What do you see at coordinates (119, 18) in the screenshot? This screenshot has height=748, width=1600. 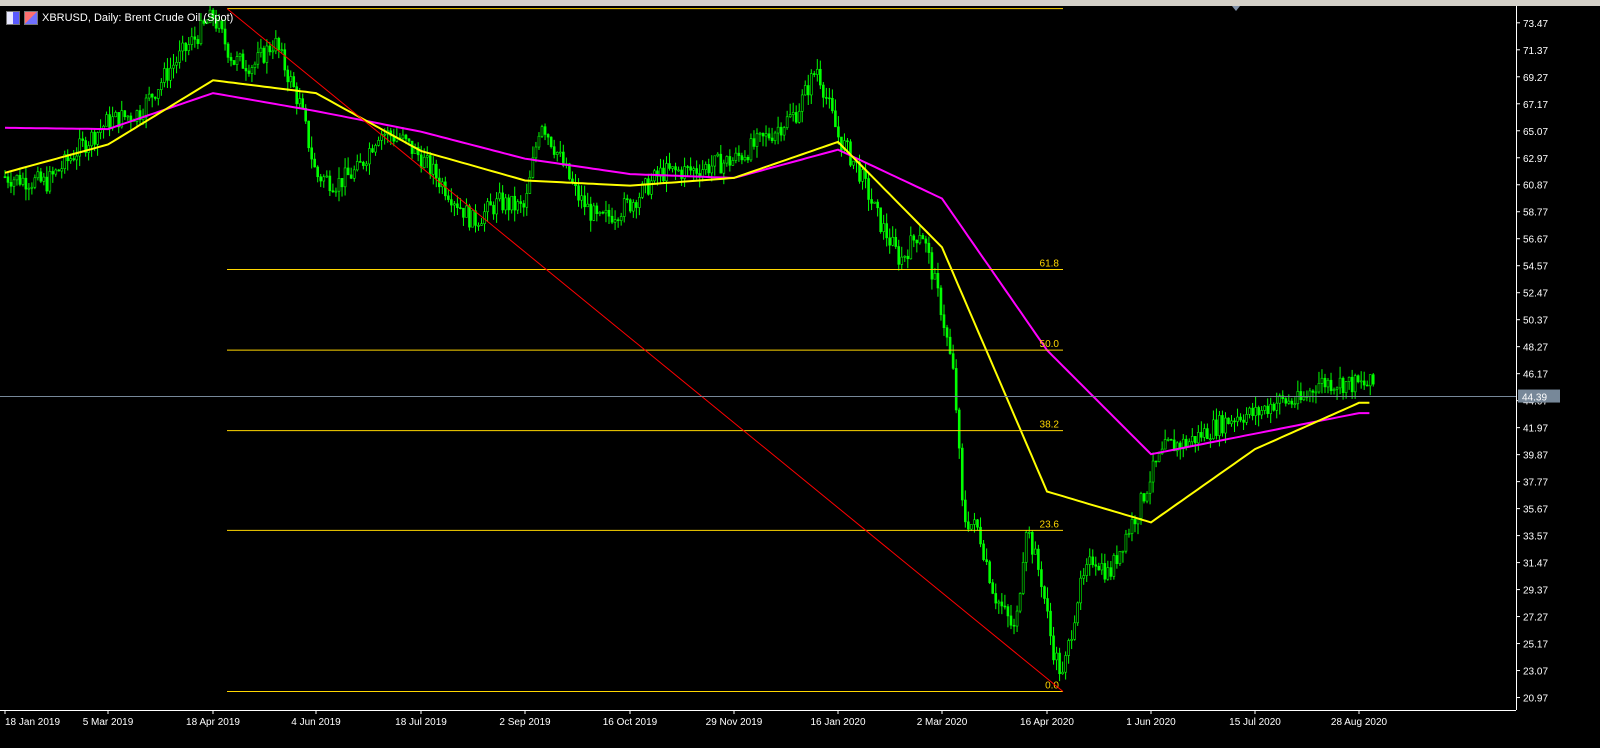 I see `chart-title-bar: XBRUSD, Daily: Brent Crude Oil (Spot)` at bounding box center [119, 18].